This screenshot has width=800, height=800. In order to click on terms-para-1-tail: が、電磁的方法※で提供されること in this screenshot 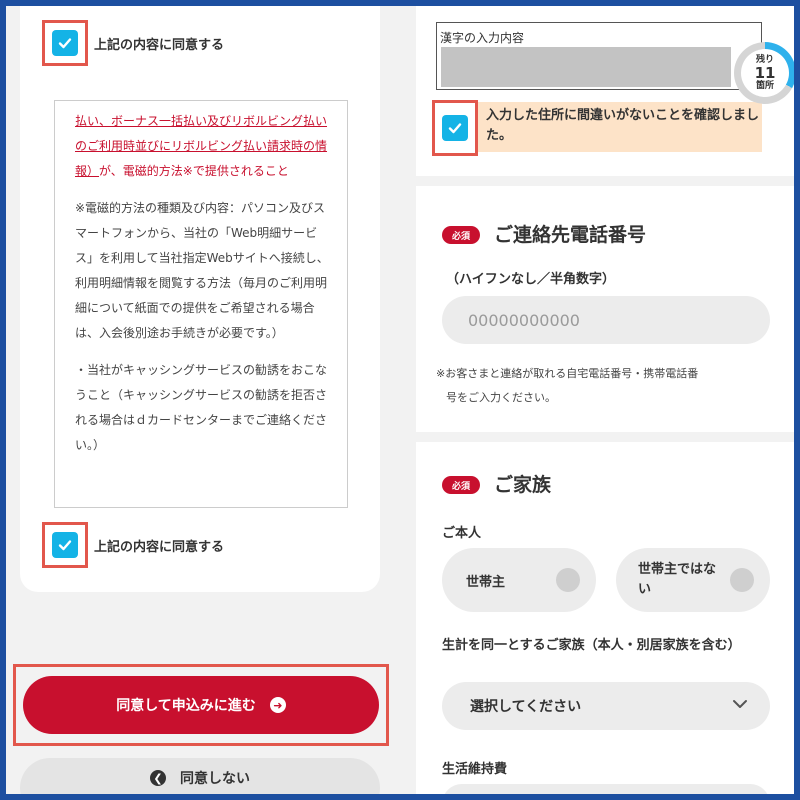, I will do `click(194, 171)`.